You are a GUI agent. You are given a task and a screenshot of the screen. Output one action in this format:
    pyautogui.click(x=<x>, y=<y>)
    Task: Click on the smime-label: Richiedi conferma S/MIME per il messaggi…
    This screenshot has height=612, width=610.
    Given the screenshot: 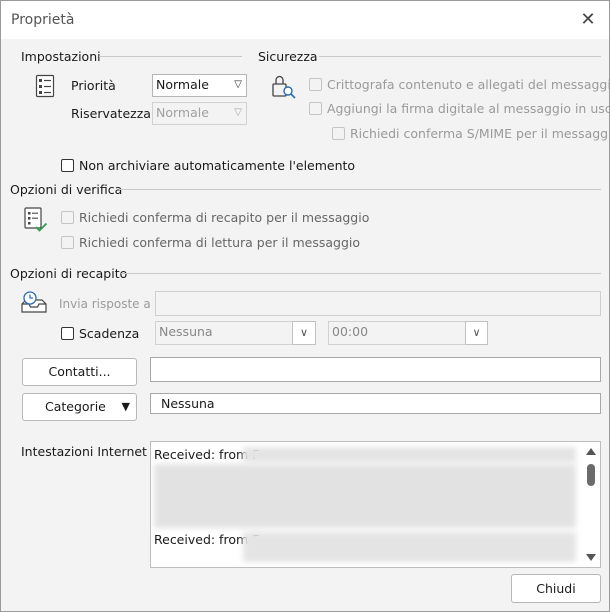 What is the action you would take?
    pyautogui.click(x=480, y=133)
    